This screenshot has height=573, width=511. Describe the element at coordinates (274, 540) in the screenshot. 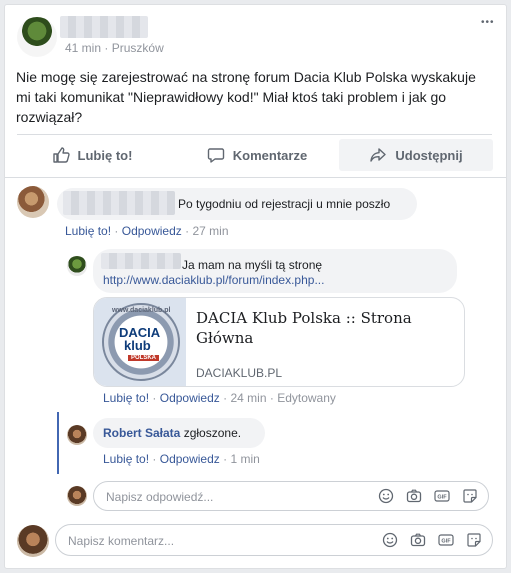

I see `comment-input: Napisz komentarz... GIF` at that location.